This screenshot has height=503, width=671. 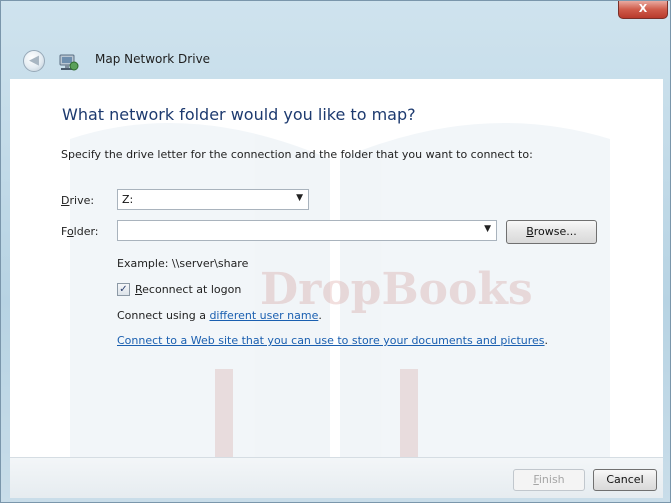 I want to click on reconnect-label: Reconnect at logon, so click(x=188, y=289).